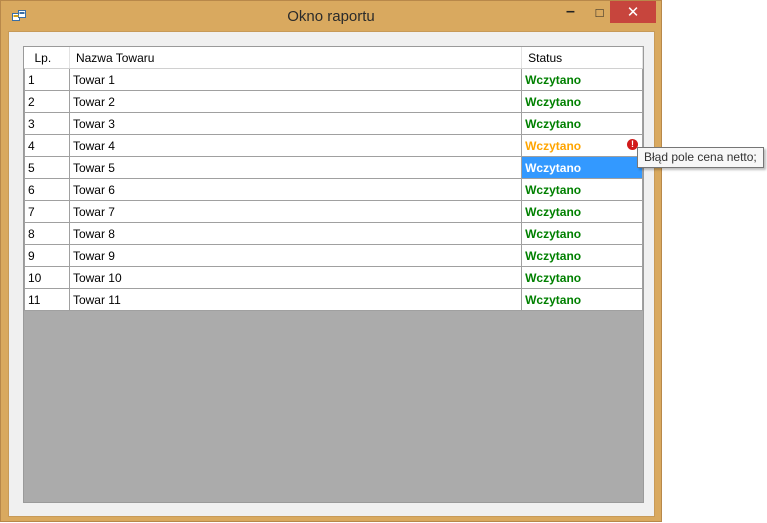  Describe the element at coordinates (582, 58) in the screenshot. I see `column-header-status: Status` at that location.